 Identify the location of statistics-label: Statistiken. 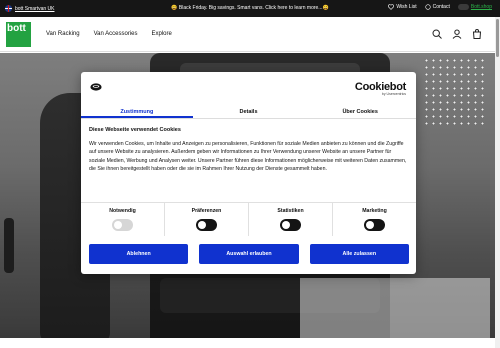
(290, 211).